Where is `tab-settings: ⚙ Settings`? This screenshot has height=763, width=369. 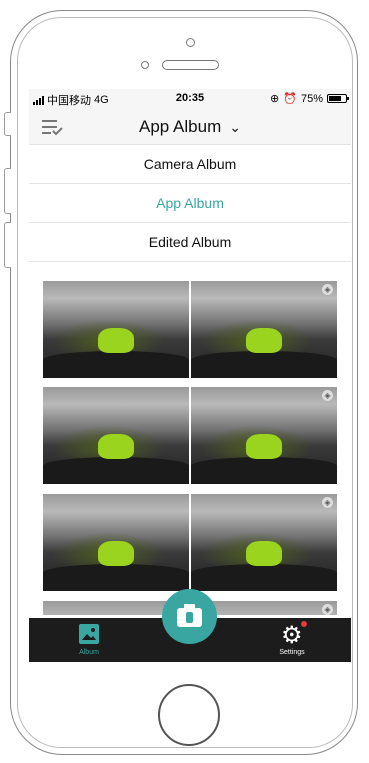
tab-settings: ⚙ Settings is located at coordinates (292, 640).